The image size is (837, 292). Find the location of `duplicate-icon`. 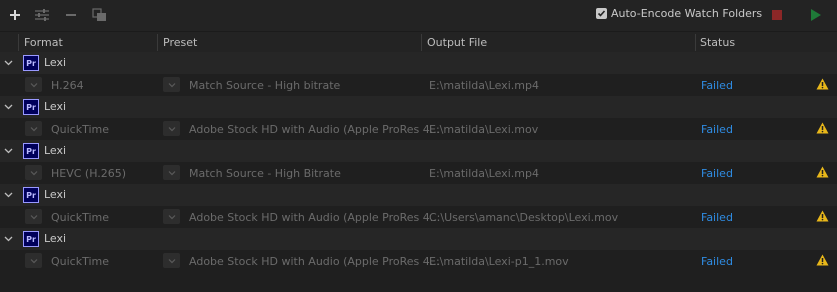

duplicate-icon is located at coordinates (99, 15).